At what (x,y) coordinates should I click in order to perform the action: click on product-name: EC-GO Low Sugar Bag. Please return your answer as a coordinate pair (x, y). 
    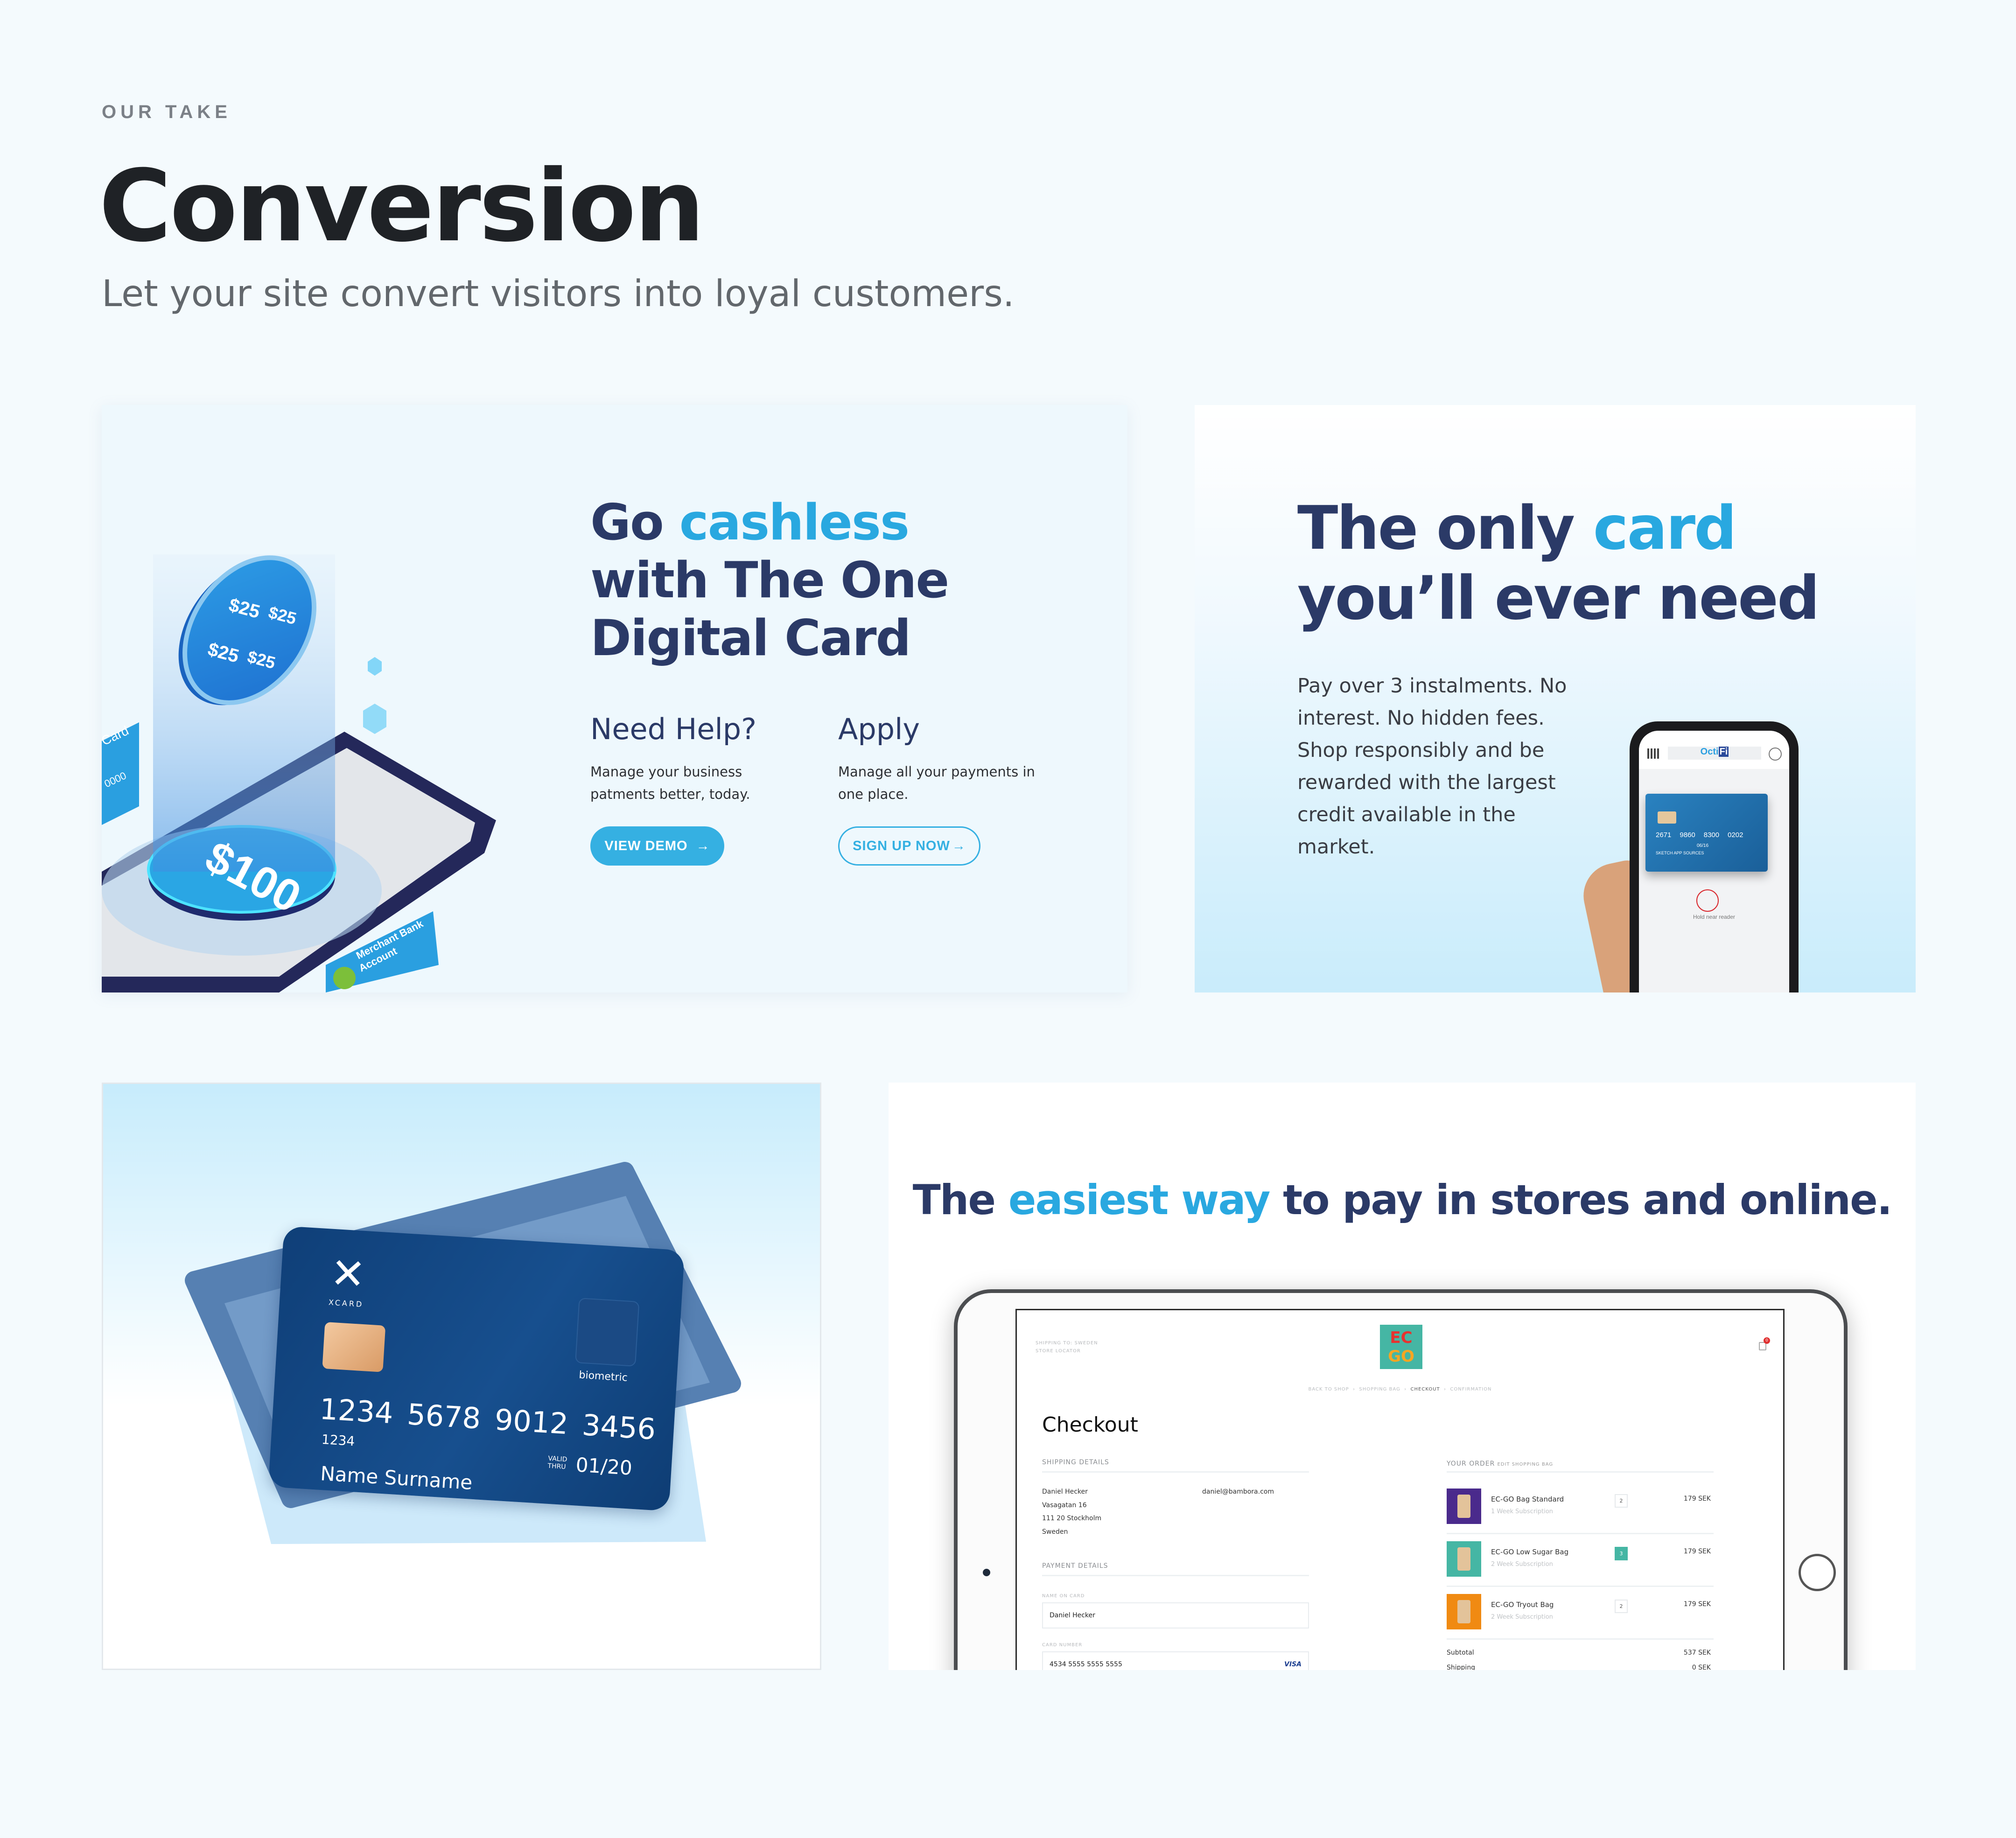
    Looking at the image, I should click on (1530, 1552).